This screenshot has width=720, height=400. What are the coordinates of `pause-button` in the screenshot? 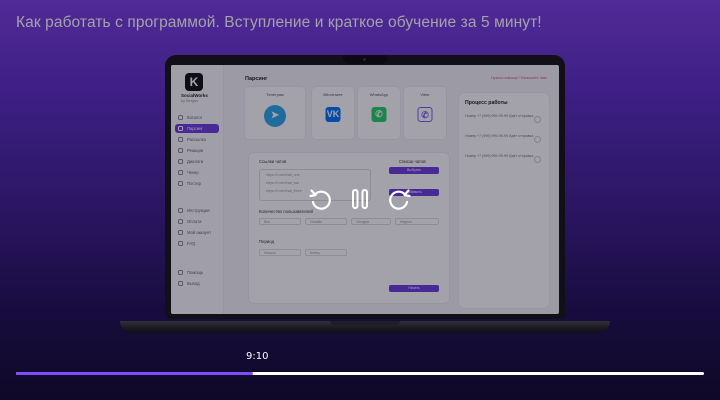 It's located at (360, 199).